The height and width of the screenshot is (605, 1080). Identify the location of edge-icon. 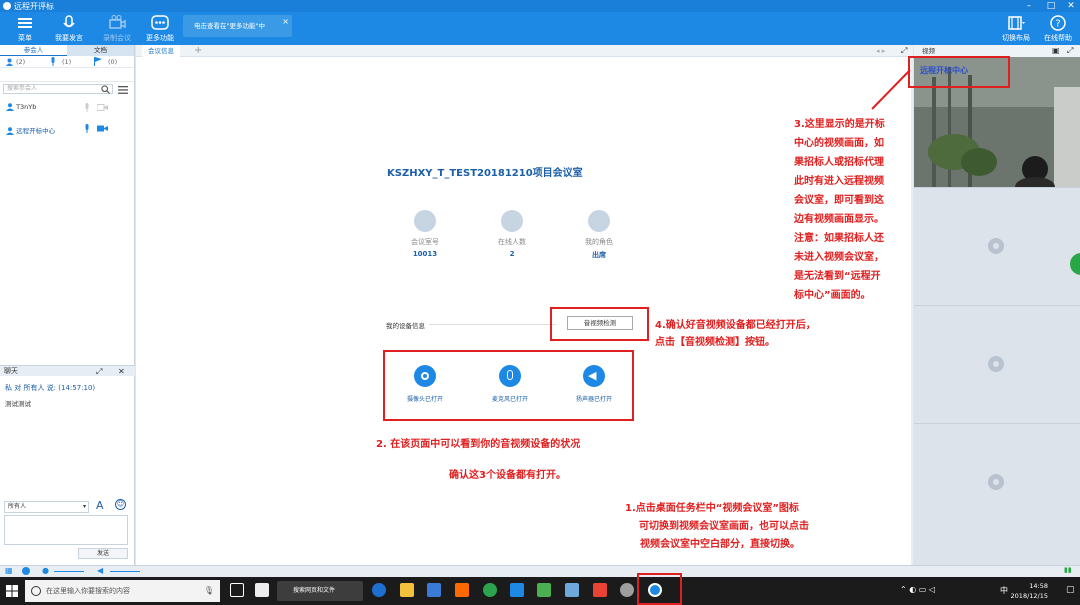
(379, 590).